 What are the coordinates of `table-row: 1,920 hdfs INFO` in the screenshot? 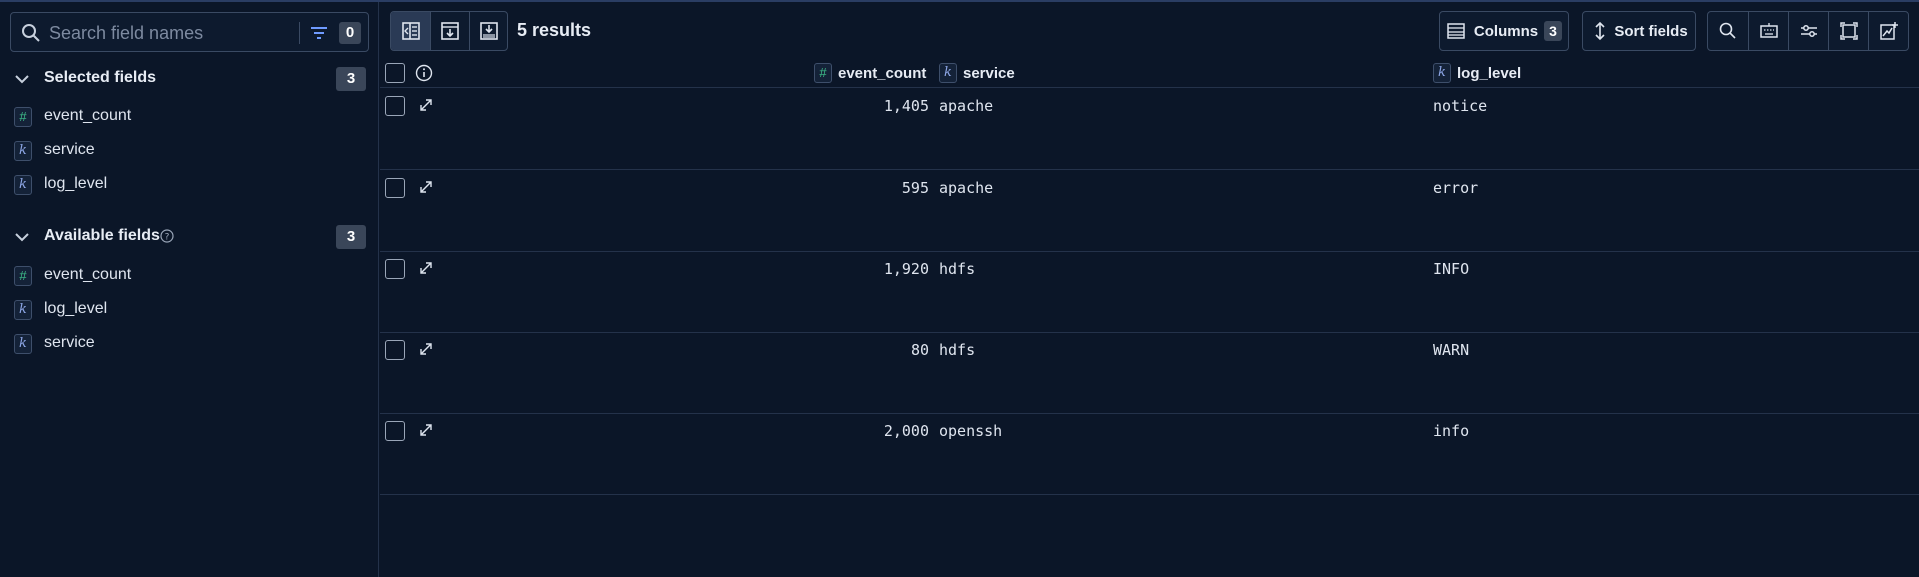 It's located at (1149, 292).